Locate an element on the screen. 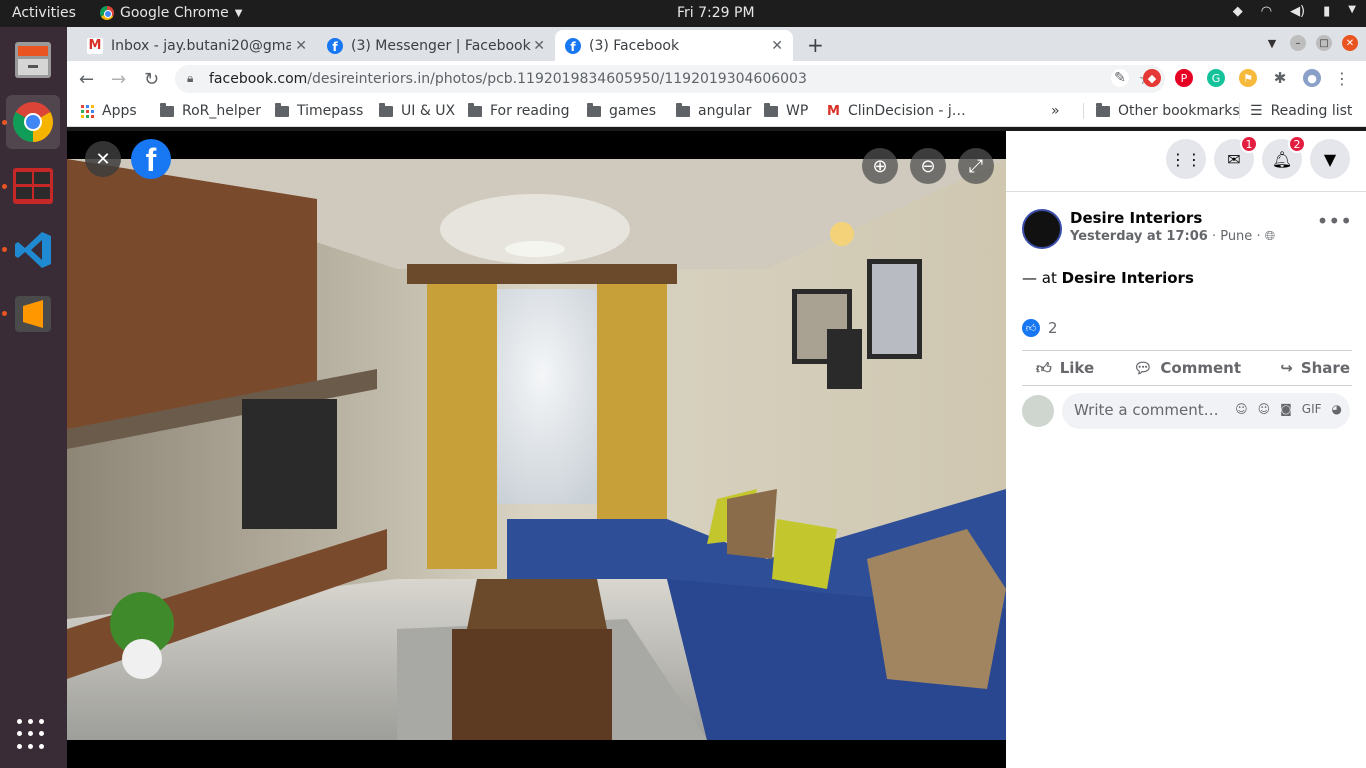  checkin-place: Desire Interiors is located at coordinates (1128, 278).